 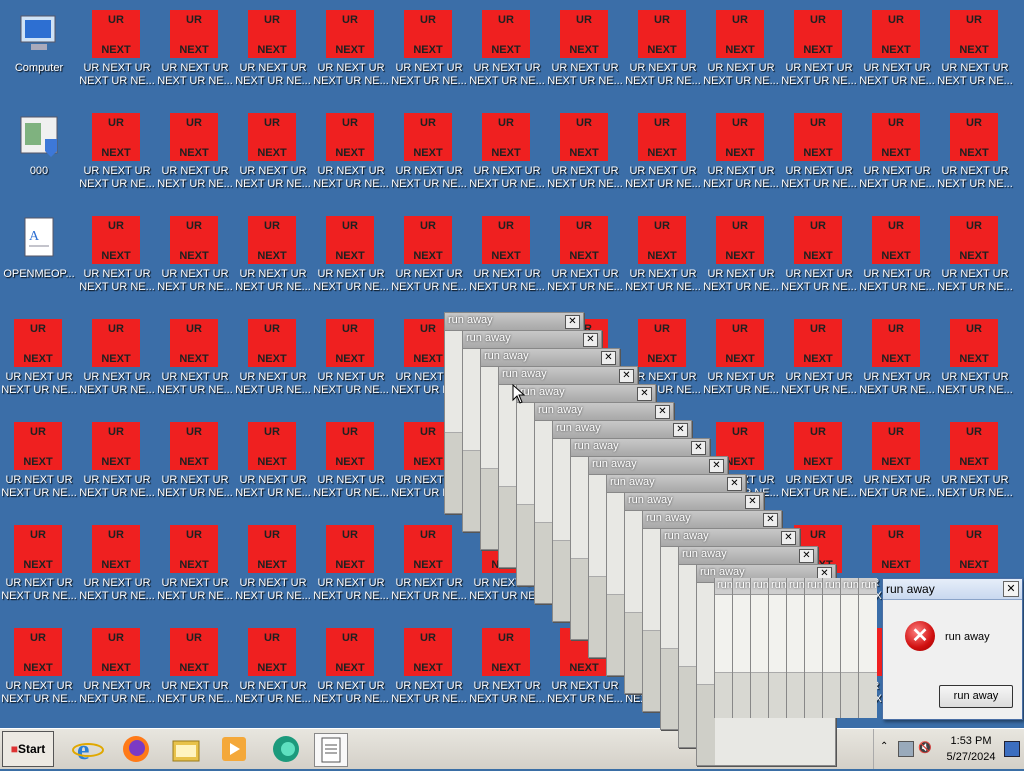 What do you see at coordinates (976, 696) in the screenshot?
I see `run-away-button: run away` at bounding box center [976, 696].